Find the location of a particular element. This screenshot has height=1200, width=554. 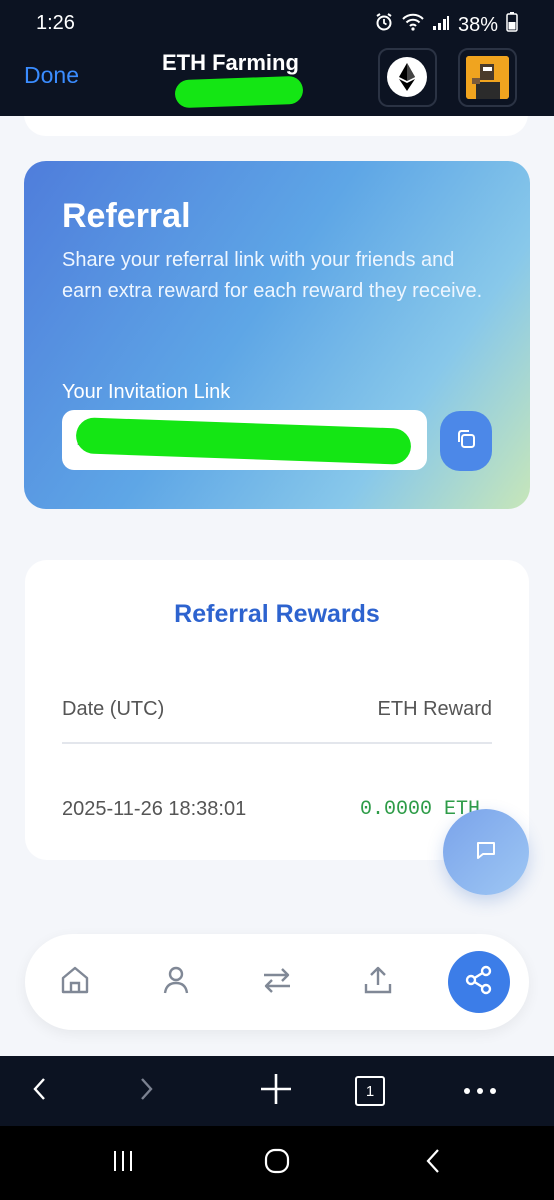

nav-home is located at coordinates (75, 982).